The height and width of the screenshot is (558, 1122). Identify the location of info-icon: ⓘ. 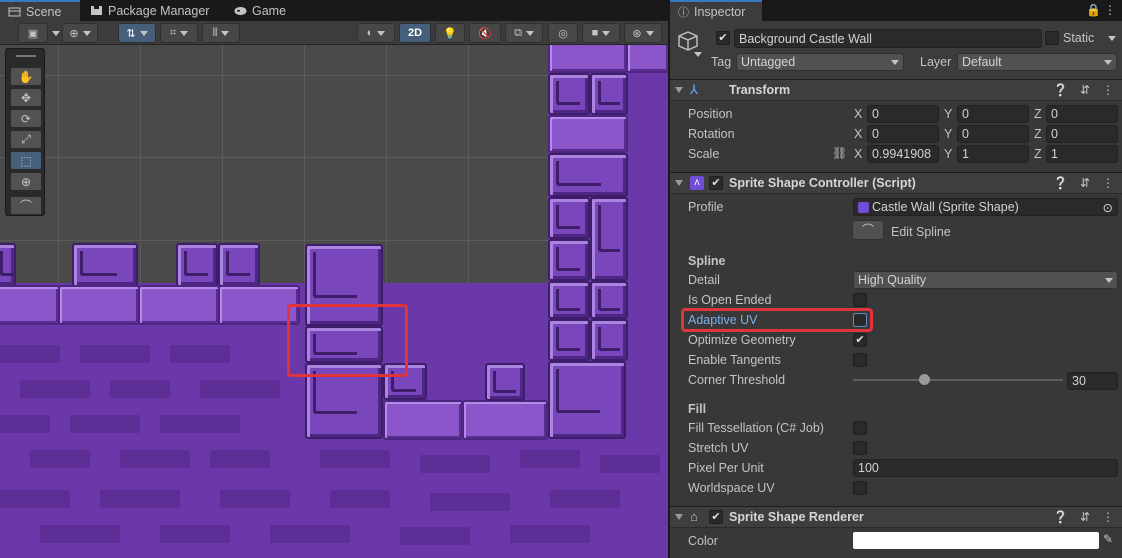
(683, 12).